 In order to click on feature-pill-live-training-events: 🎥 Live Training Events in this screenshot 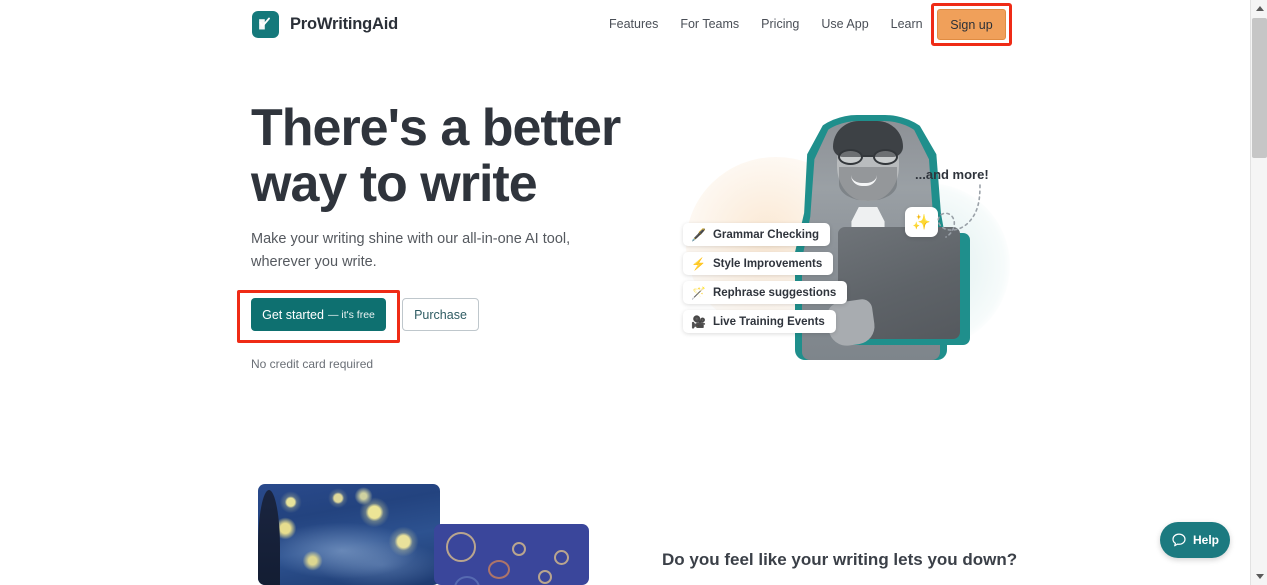, I will do `click(759, 321)`.